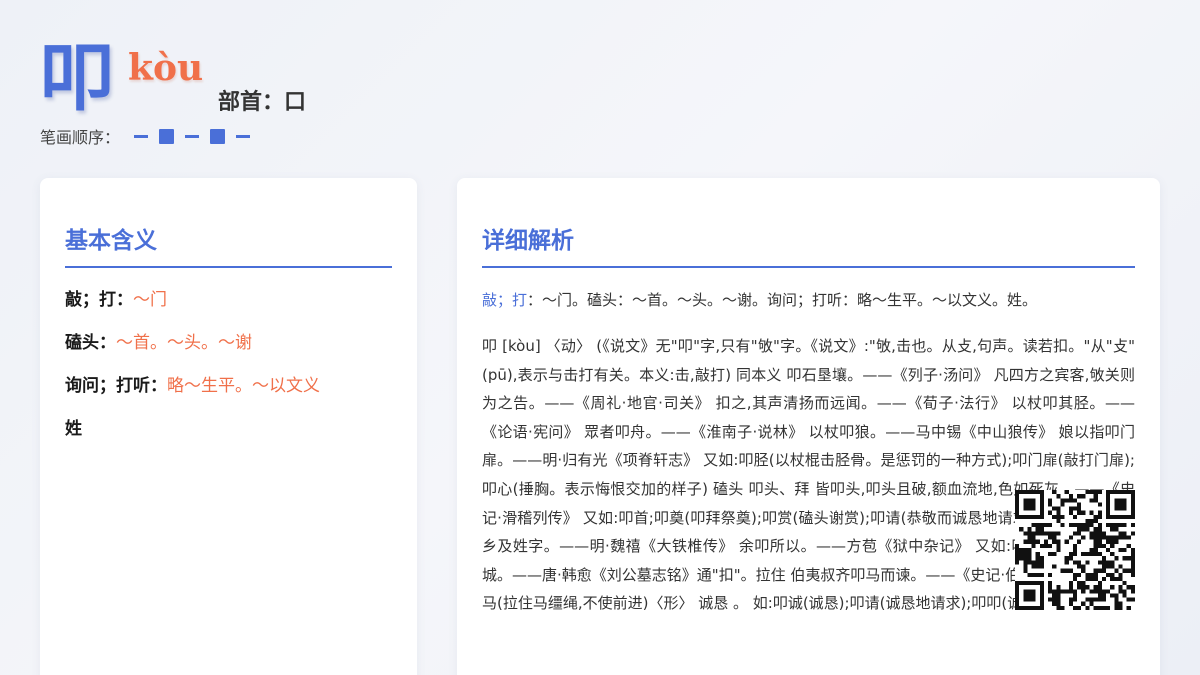 The image size is (1200, 675). Describe the element at coordinates (228, 247) in the screenshot. I see `basic-meaning-title: 基本含义` at that location.